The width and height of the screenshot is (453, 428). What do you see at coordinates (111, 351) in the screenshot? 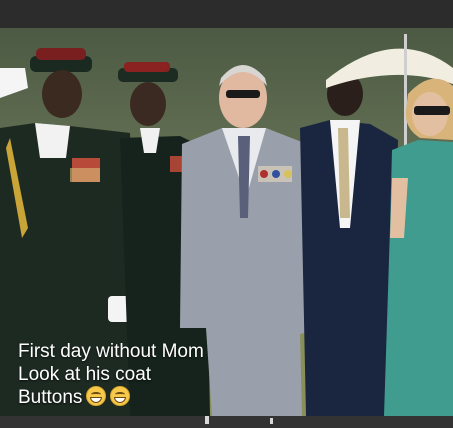
I see `caption-line-1: First day without Mom` at bounding box center [111, 351].